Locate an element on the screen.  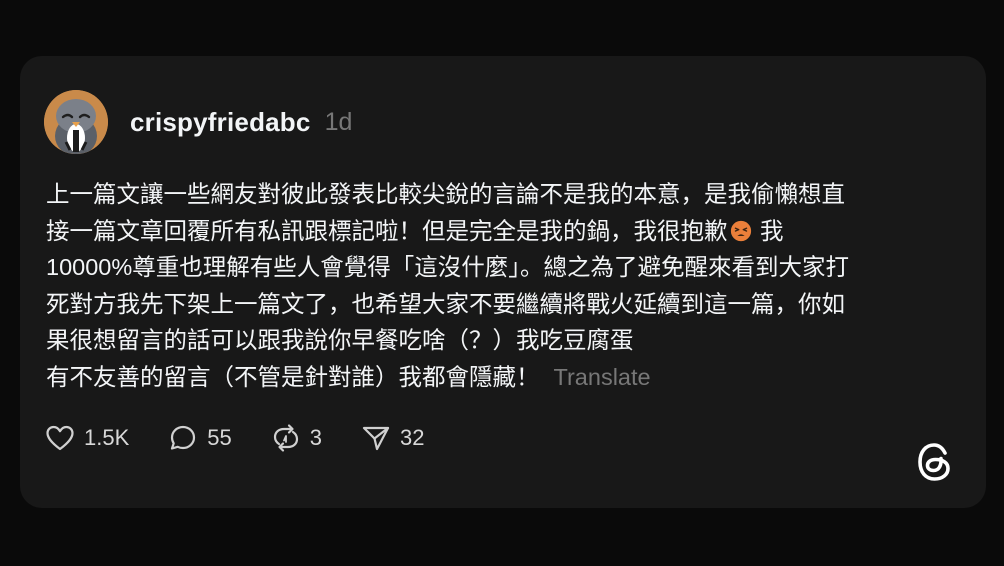
translate-link: Translate is located at coordinates (602, 377).